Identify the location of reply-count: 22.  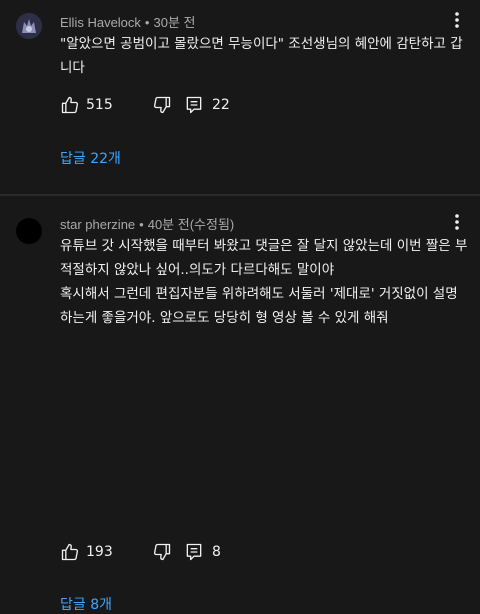
(221, 105).